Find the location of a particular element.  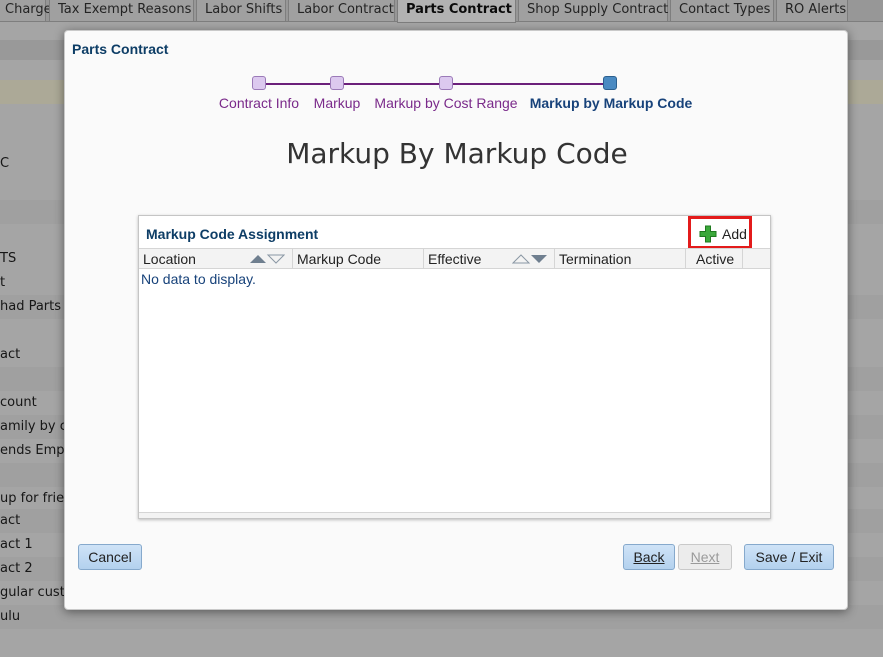

train-connector is located at coordinates (526, 84).